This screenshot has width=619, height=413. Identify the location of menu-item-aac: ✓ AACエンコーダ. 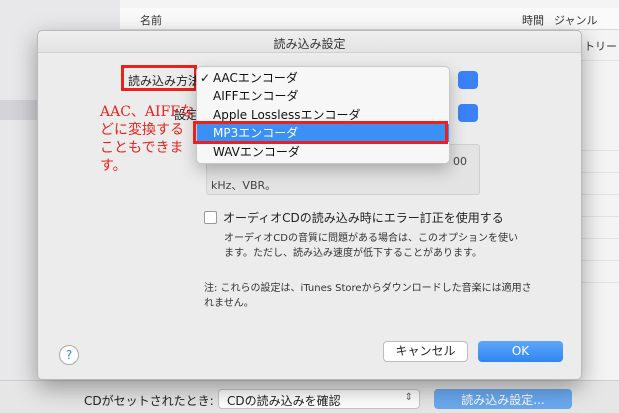
(323, 78).